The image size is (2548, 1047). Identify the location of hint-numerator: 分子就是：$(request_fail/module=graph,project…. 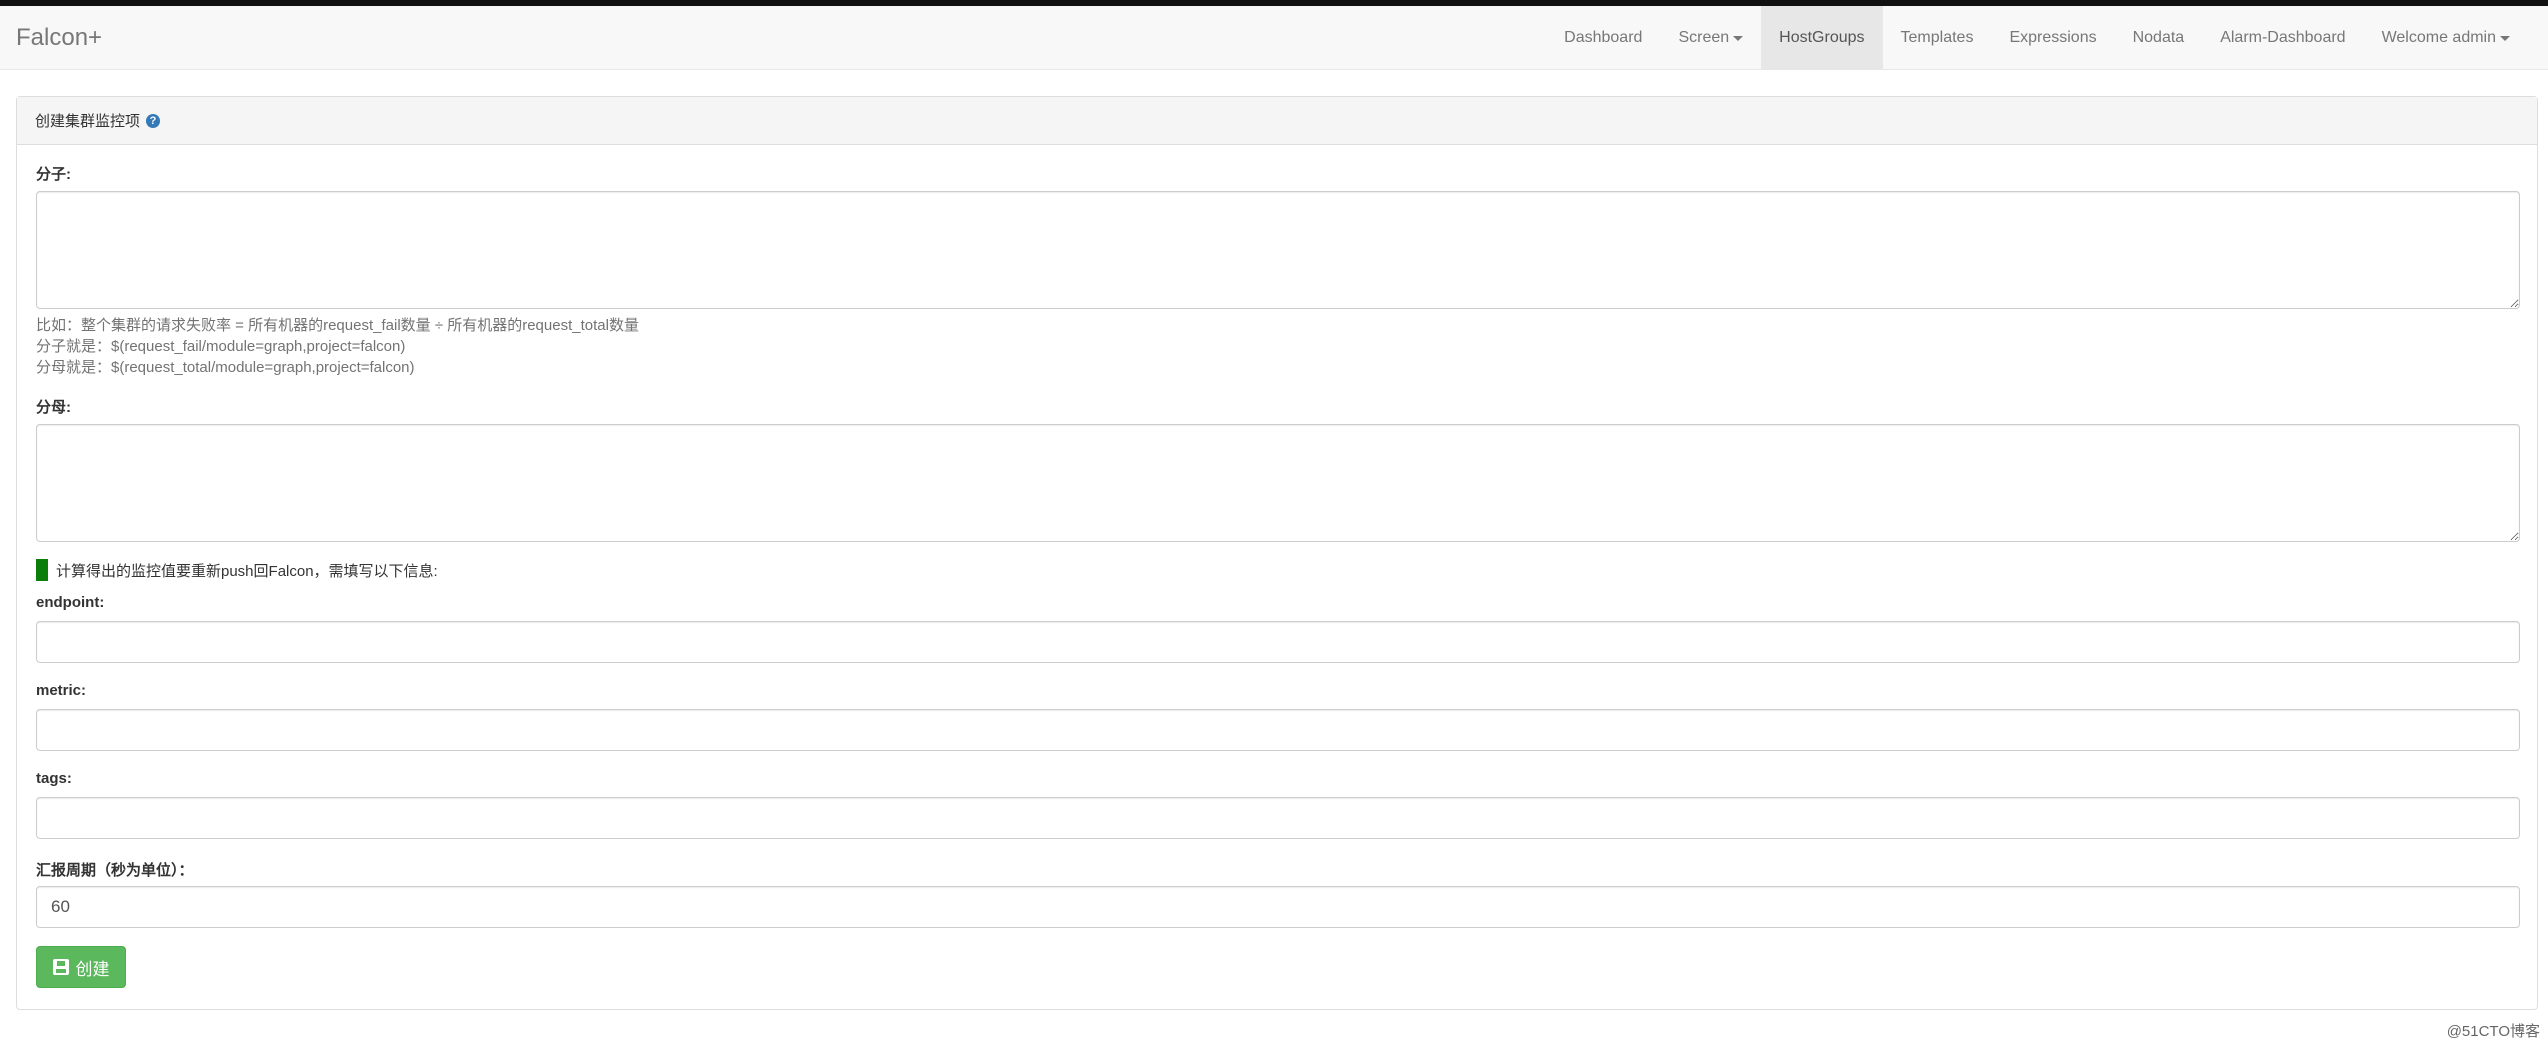
(221, 346).